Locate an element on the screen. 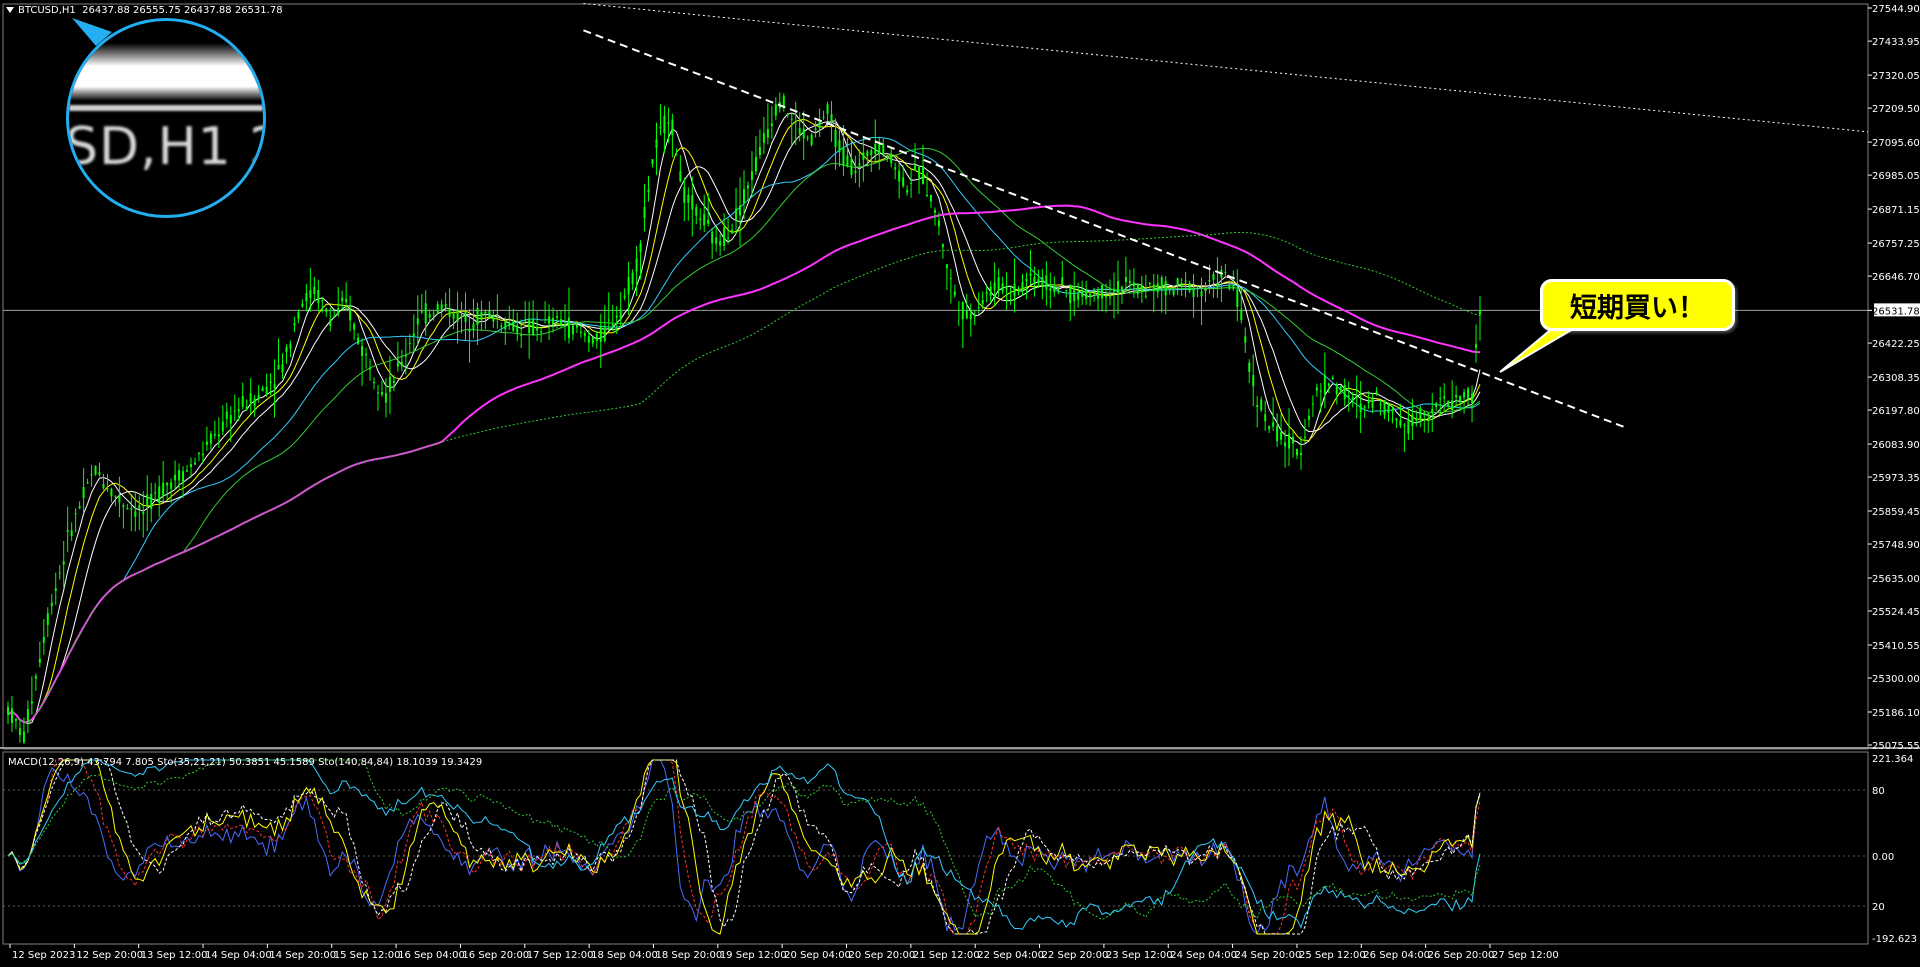  indicator-tick-label: -192.623 is located at coordinates (1894, 939).